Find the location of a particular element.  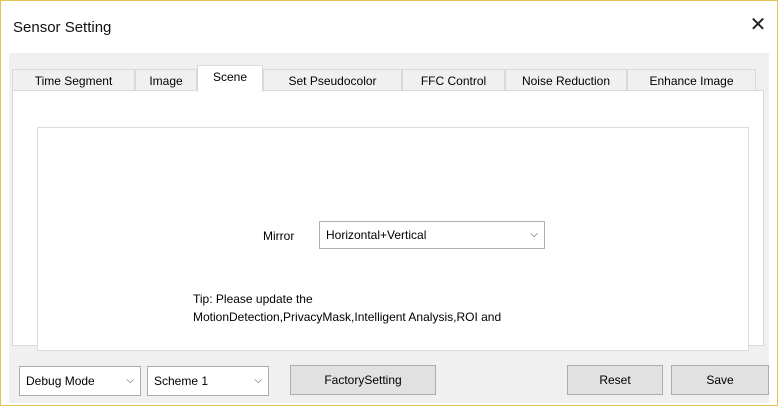

tab-noise-reduction: Noise Reduction is located at coordinates (566, 80).